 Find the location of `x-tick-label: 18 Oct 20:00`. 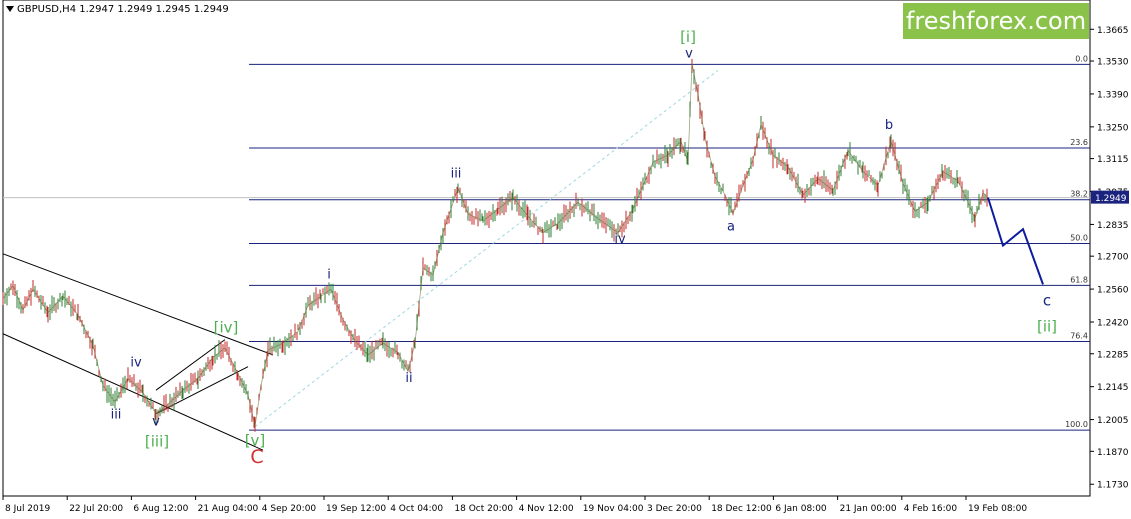

x-tick-label: 18 Oct 20:00 is located at coordinates (483, 509).